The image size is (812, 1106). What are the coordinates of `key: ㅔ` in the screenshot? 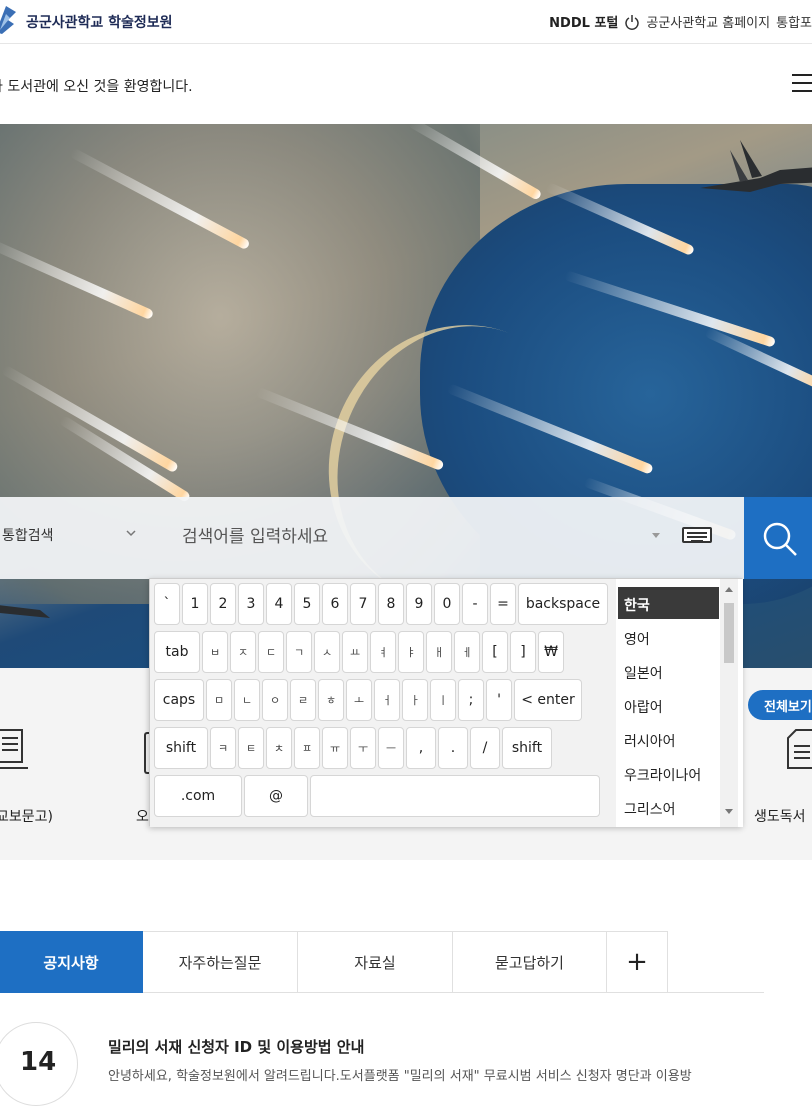 It's located at (467, 652).